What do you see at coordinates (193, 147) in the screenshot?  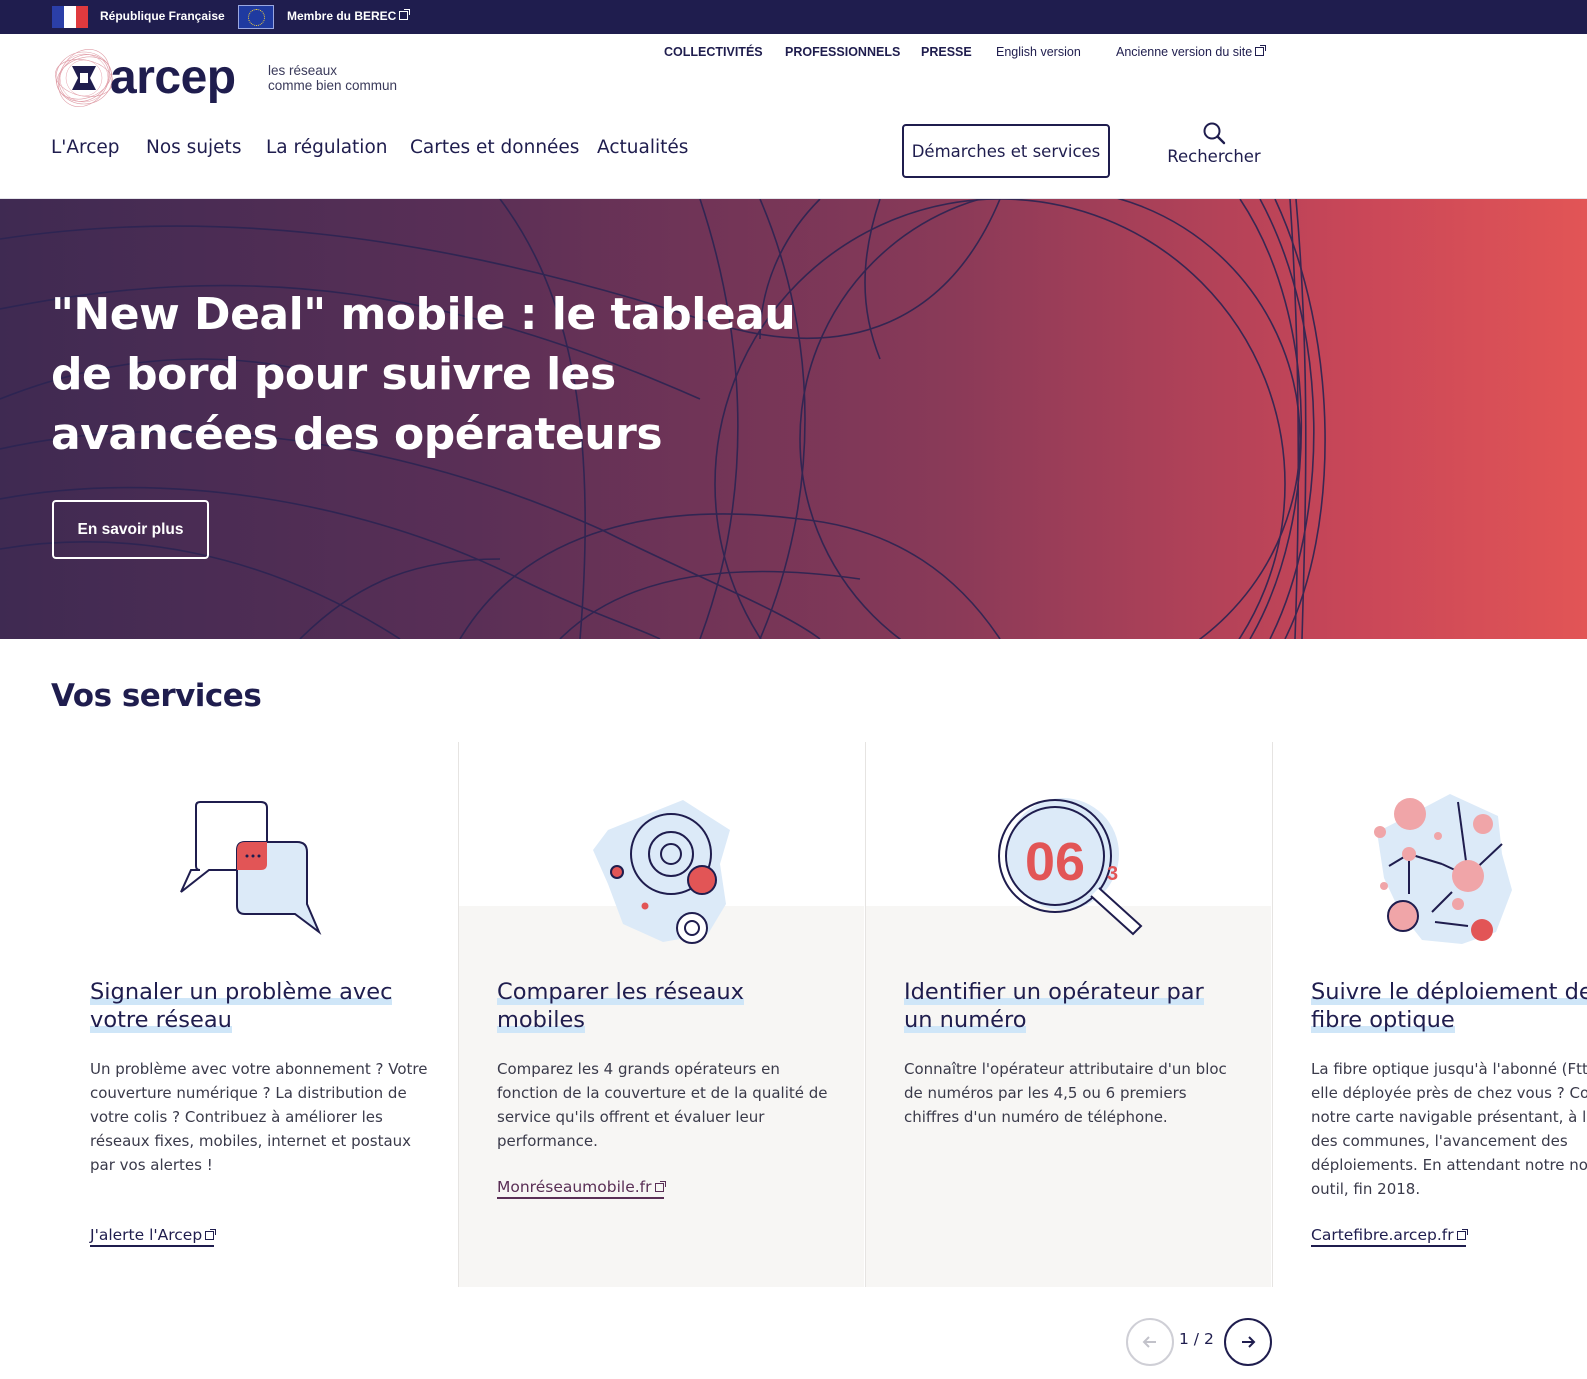 I see `nav-nos-sujets: Nos sujets` at bounding box center [193, 147].